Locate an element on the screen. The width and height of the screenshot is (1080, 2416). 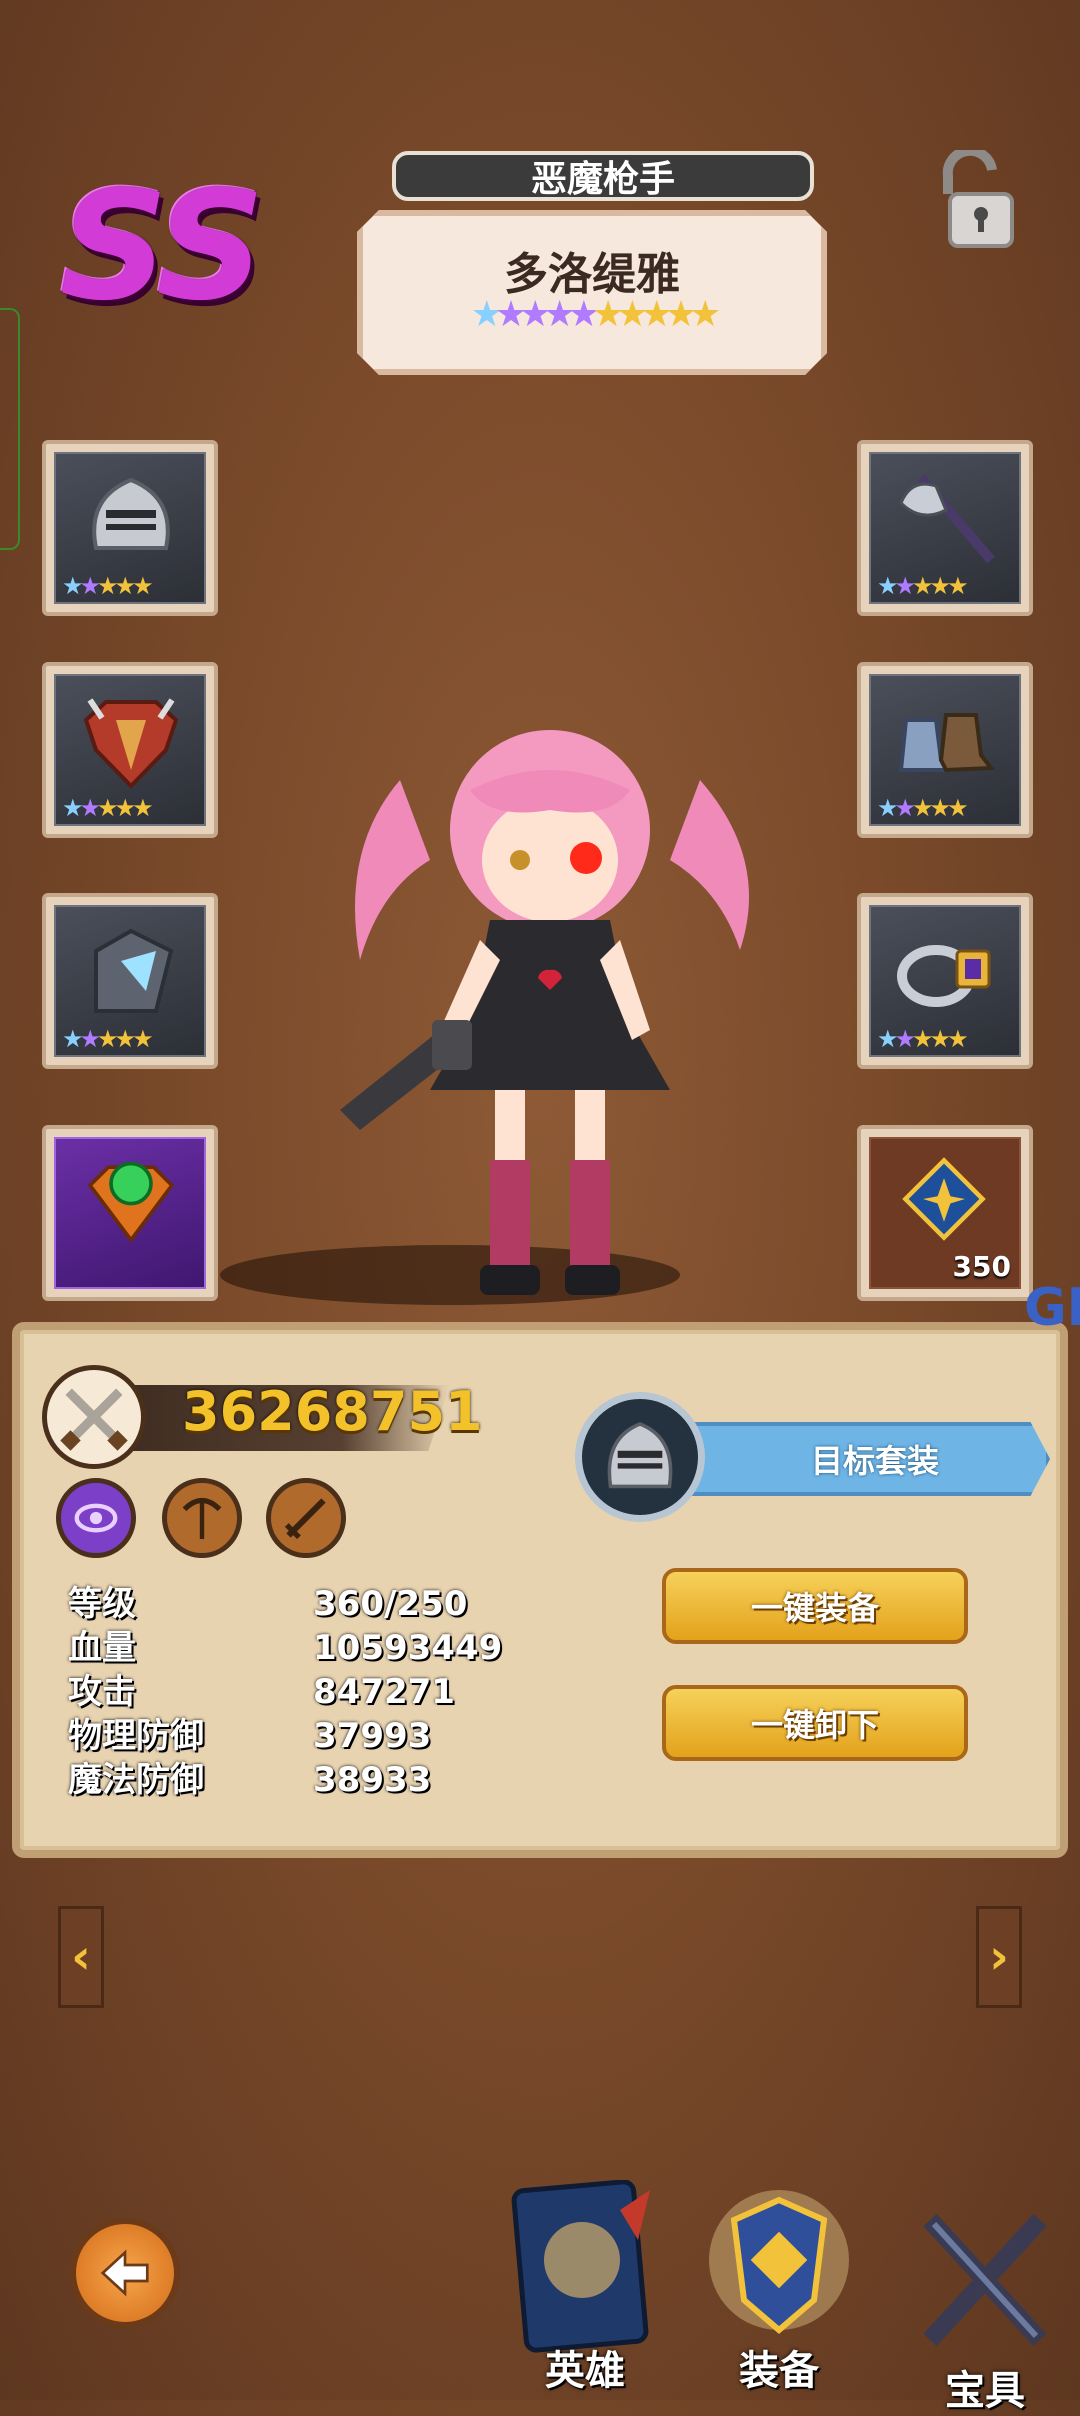
stat-value: 37993 is located at coordinates (372, 1736).